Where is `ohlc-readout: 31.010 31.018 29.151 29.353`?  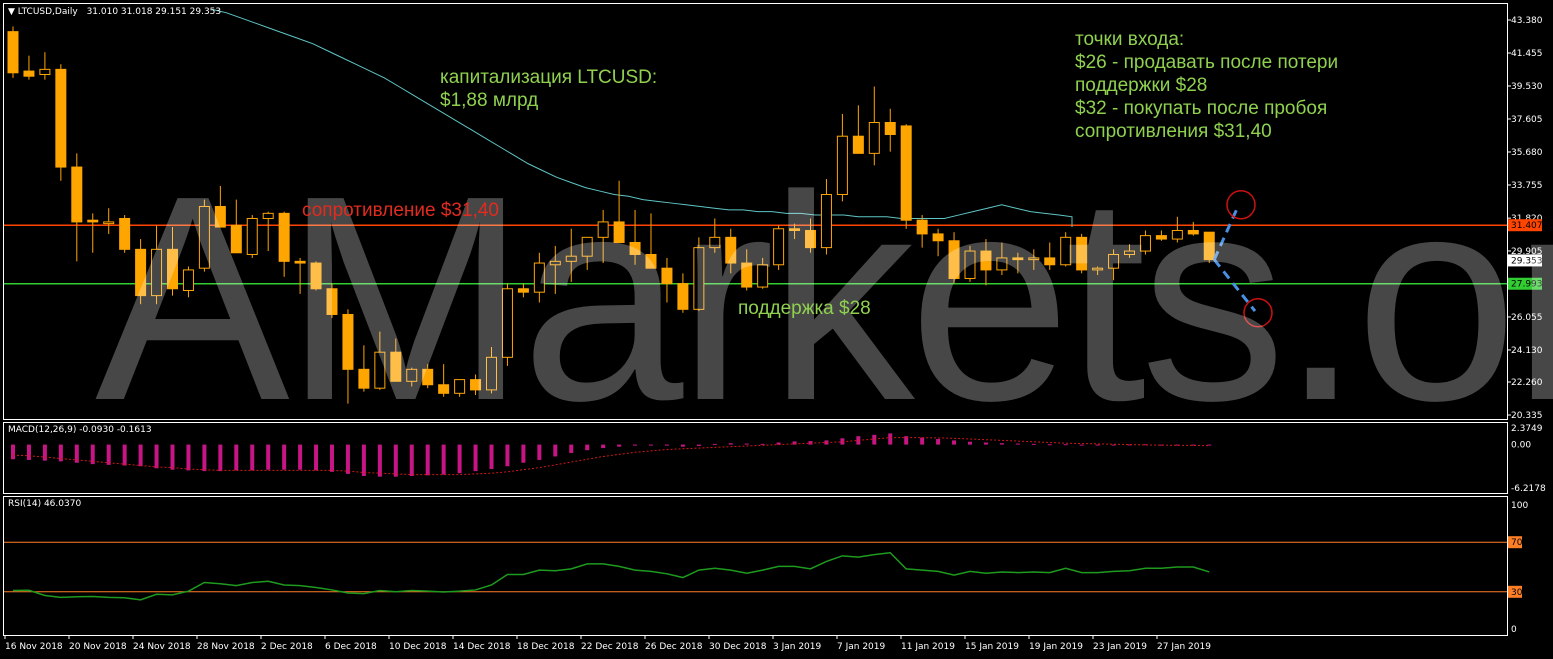 ohlc-readout: 31.010 31.018 29.151 29.353 is located at coordinates (154, 12).